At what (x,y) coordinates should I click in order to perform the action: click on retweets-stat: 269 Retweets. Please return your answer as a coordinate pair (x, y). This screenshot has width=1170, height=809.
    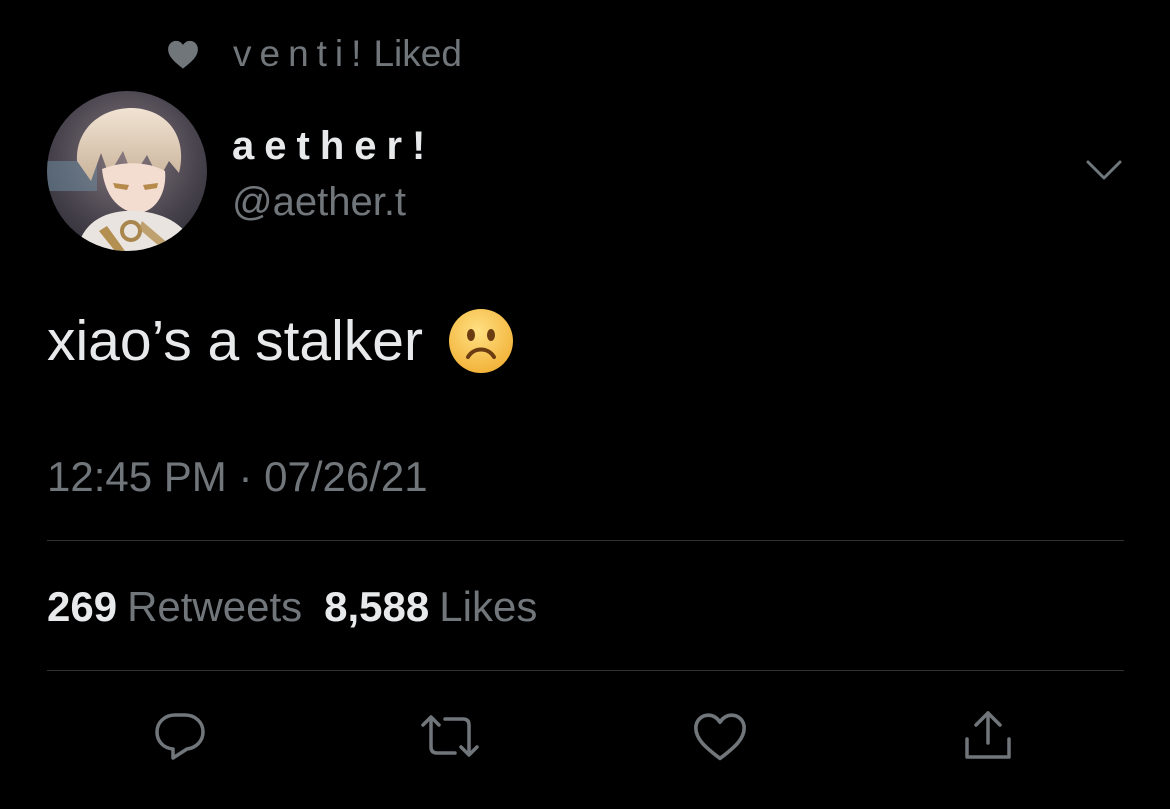
    Looking at the image, I should click on (174, 606).